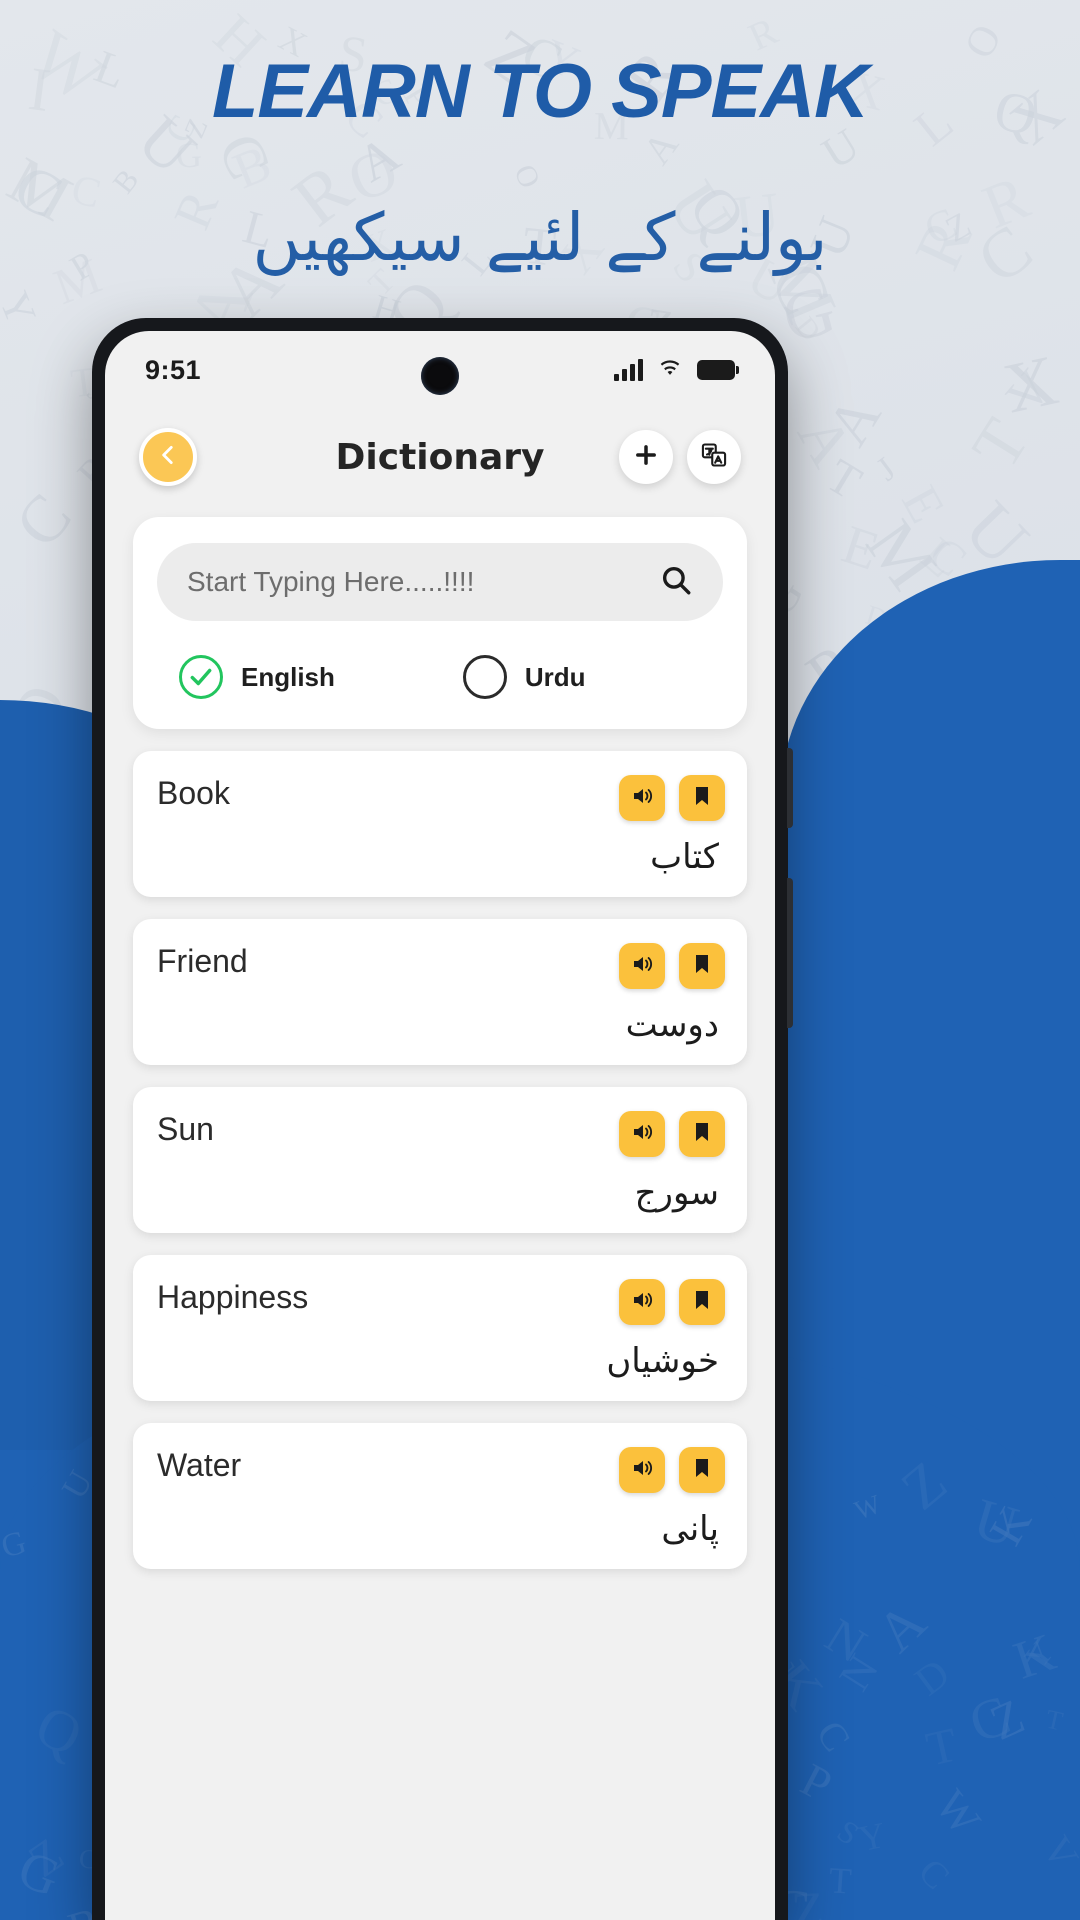 The width and height of the screenshot is (1080, 1920). I want to click on app-header: Dictionary, so click(440, 457).